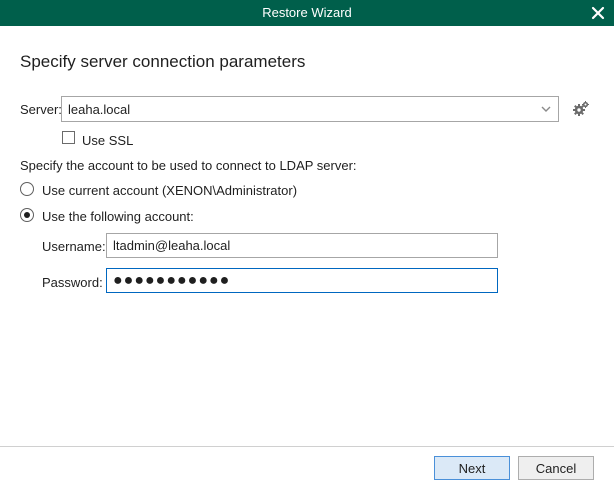 The image size is (614, 482). Describe the element at coordinates (302, 280) in the screenshot. I see `password-input: ●●●●●●●●●●●` at that location.